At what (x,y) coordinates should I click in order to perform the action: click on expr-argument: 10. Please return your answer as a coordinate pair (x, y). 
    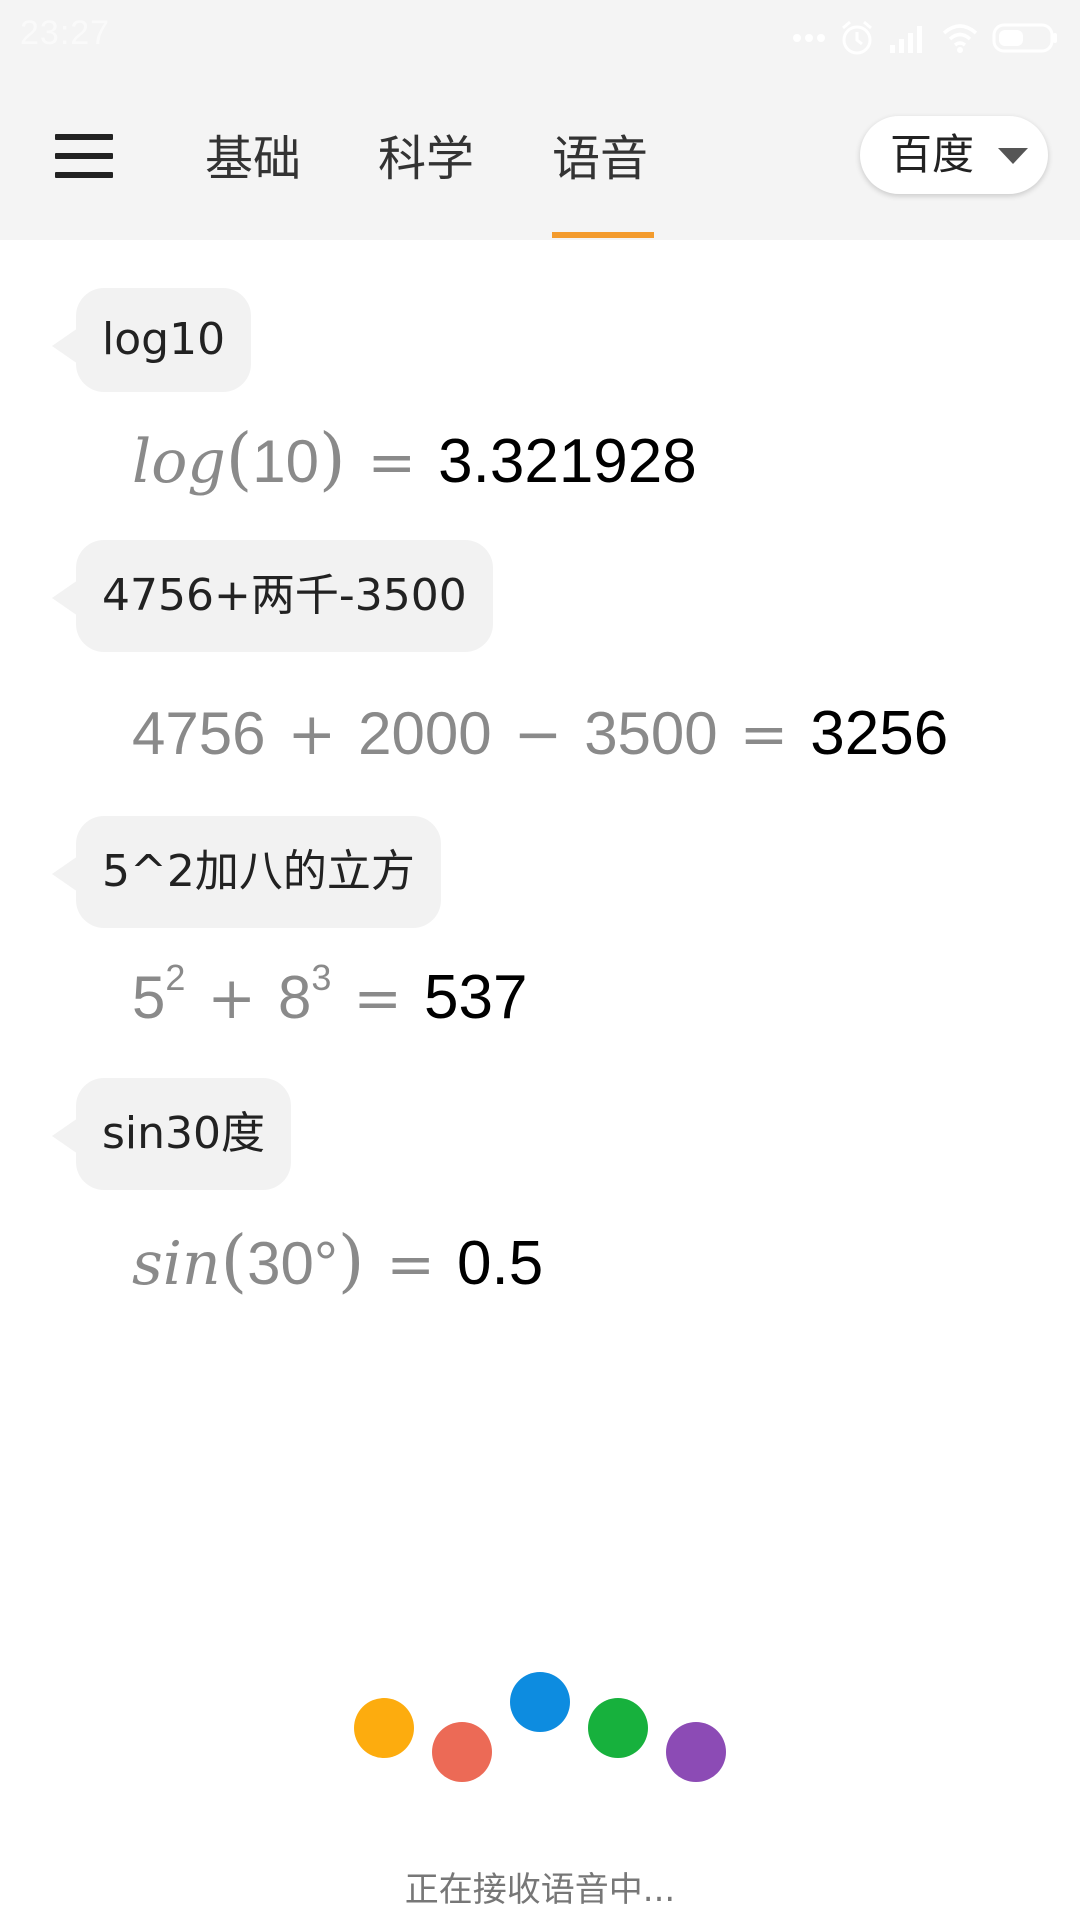
    Looking at the image, I should click on (286, 461).